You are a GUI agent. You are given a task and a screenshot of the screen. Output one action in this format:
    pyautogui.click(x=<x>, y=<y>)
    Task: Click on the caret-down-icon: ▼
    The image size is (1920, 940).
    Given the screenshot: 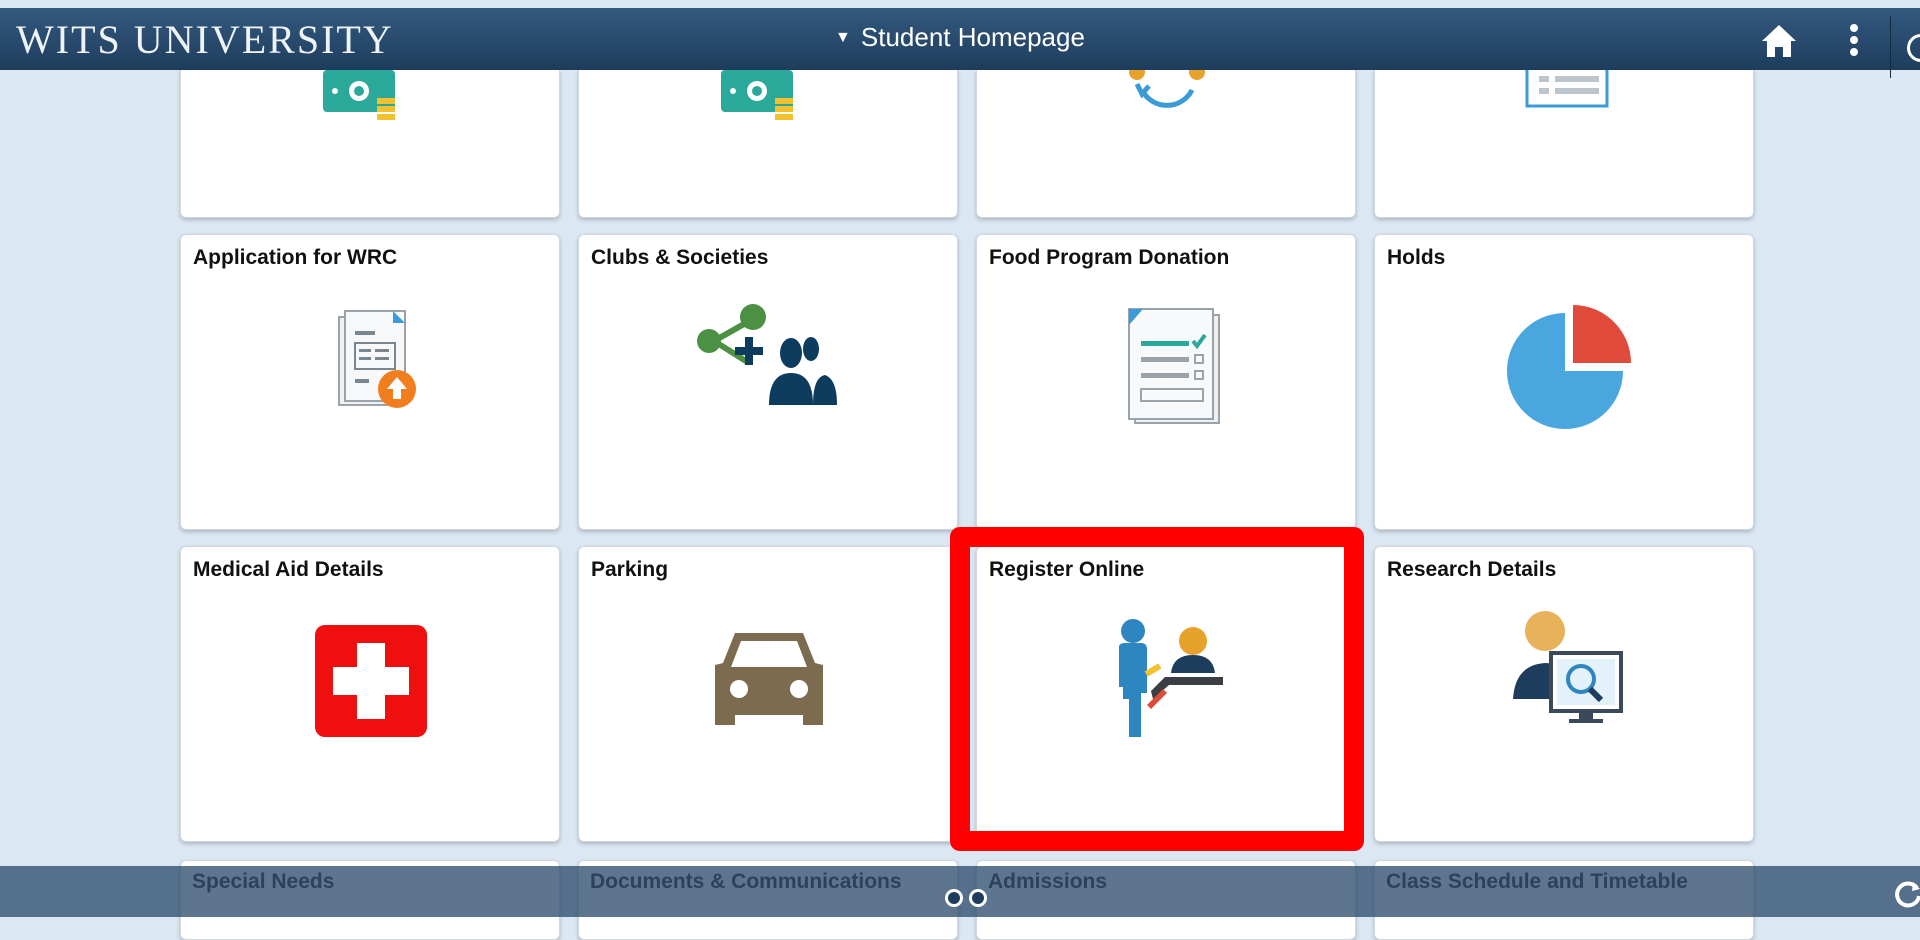 What is the action you would take?
    pyautogui.click(x=843, y=37)
    